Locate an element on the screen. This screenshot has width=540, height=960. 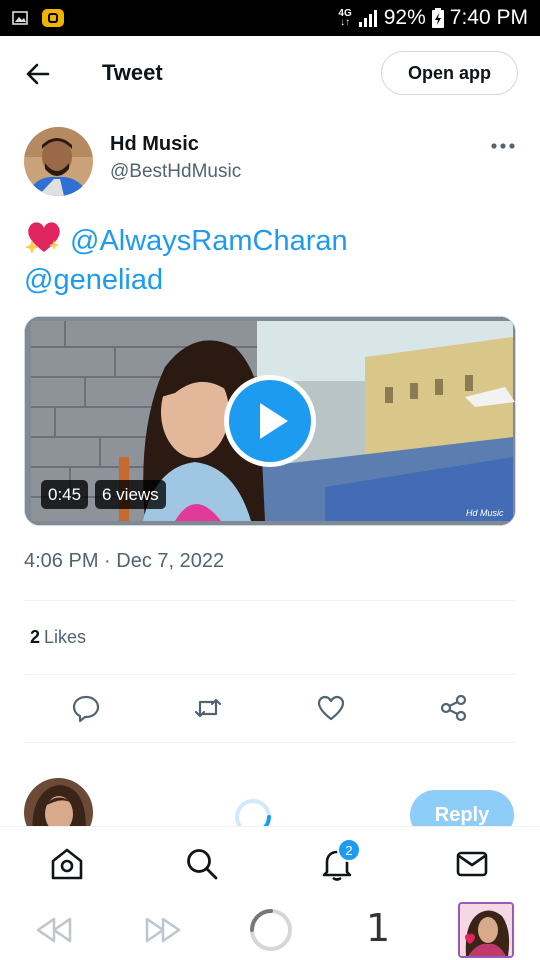
reply-icon is located at coordinates (86, 708).